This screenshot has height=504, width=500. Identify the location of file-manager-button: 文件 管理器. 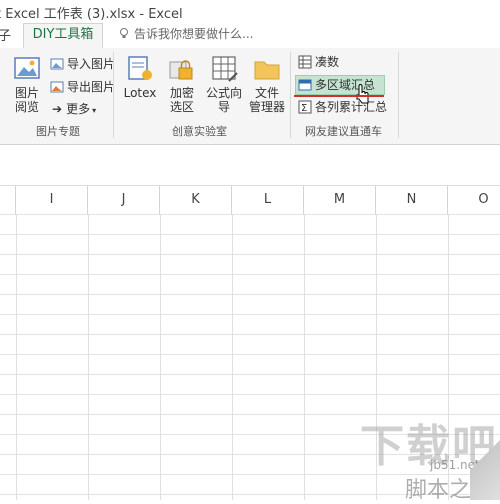
(267, 84).